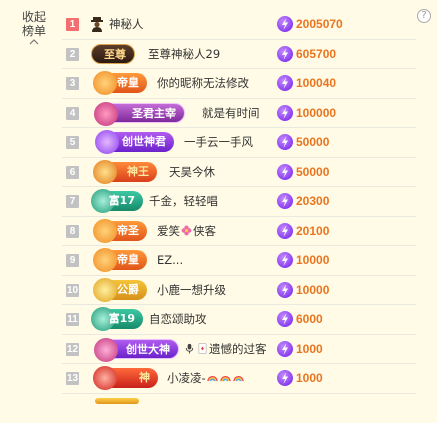 This screenshot has width=437, height=423. What do you see at coordinates (72, 260) in the screenshot?
I see `rank-number: 9` at bounding box center [72, 260].